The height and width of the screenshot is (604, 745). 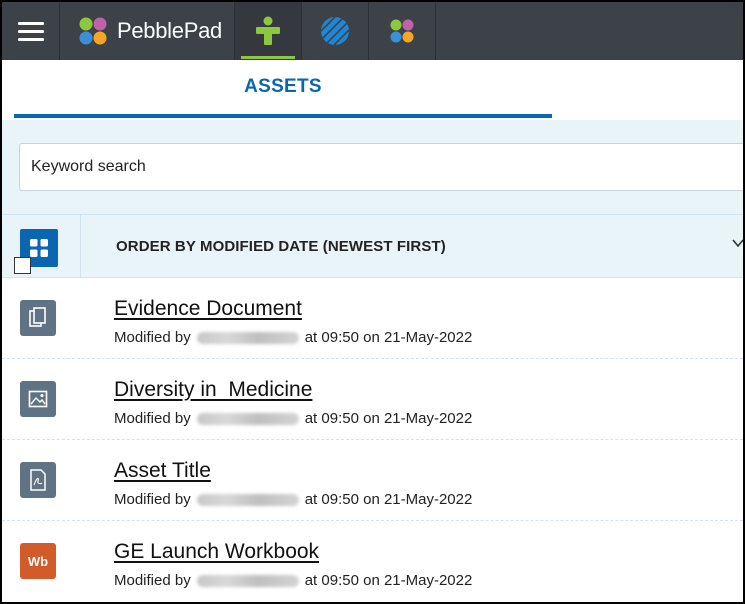 I want to click on chevron-down-icon, so click(x=737, y=243).